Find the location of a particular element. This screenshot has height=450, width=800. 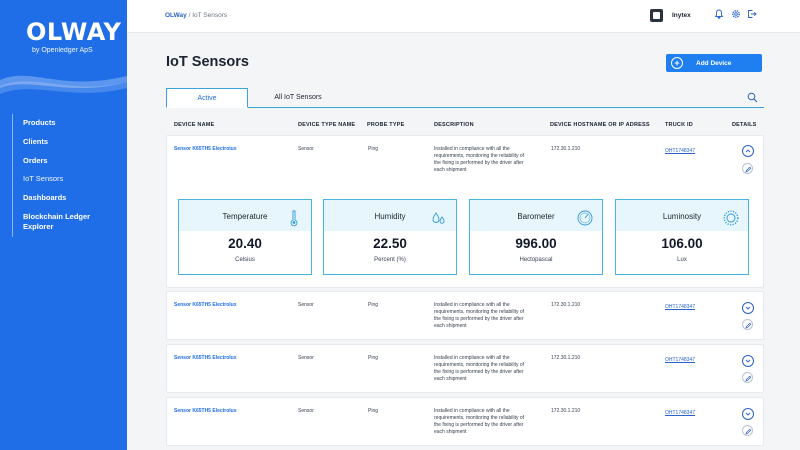

column-header-details: DETAILS is located at coordinates (744, 125).